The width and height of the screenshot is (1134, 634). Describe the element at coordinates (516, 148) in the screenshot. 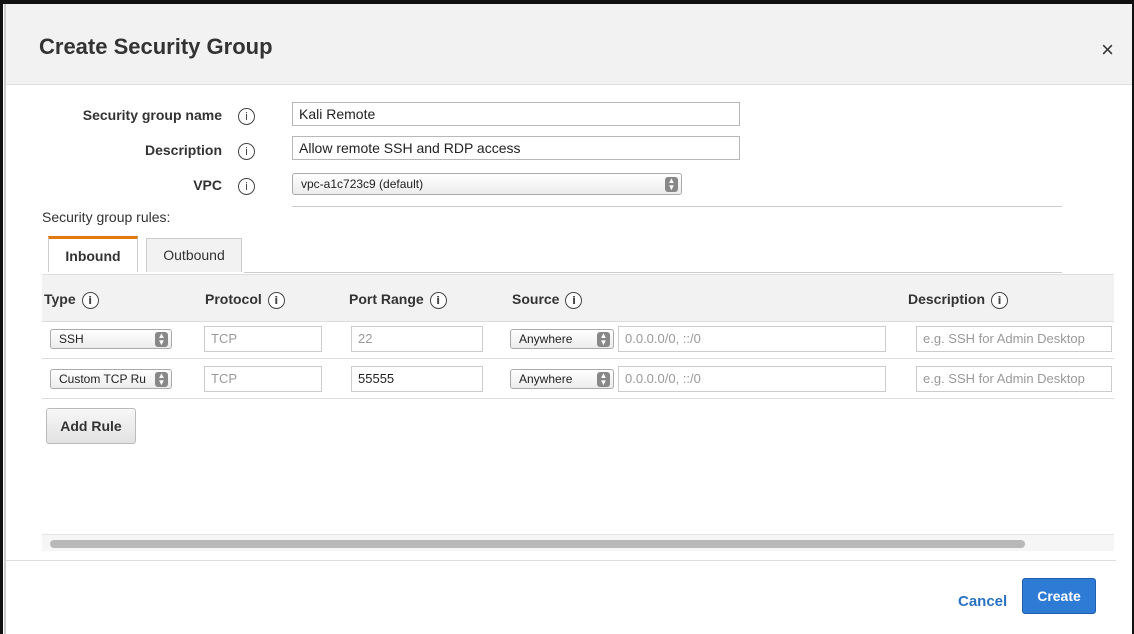

I see `description-input: Allow remote SSH and RDP access` at that location.